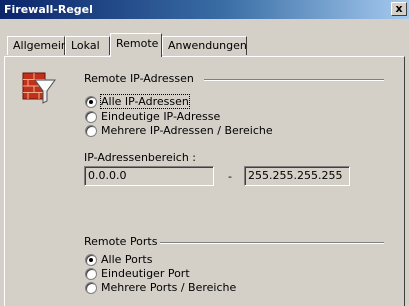 The image size is (409, 306). I want to click on tab-label: Lokal, so click(85, 45).